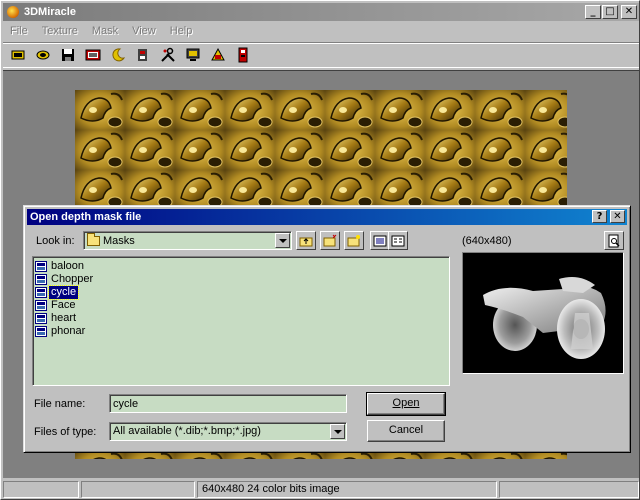 The height and width of the screenshot is (500, 640). I want to click on file-name: Face, so click(63, 305).